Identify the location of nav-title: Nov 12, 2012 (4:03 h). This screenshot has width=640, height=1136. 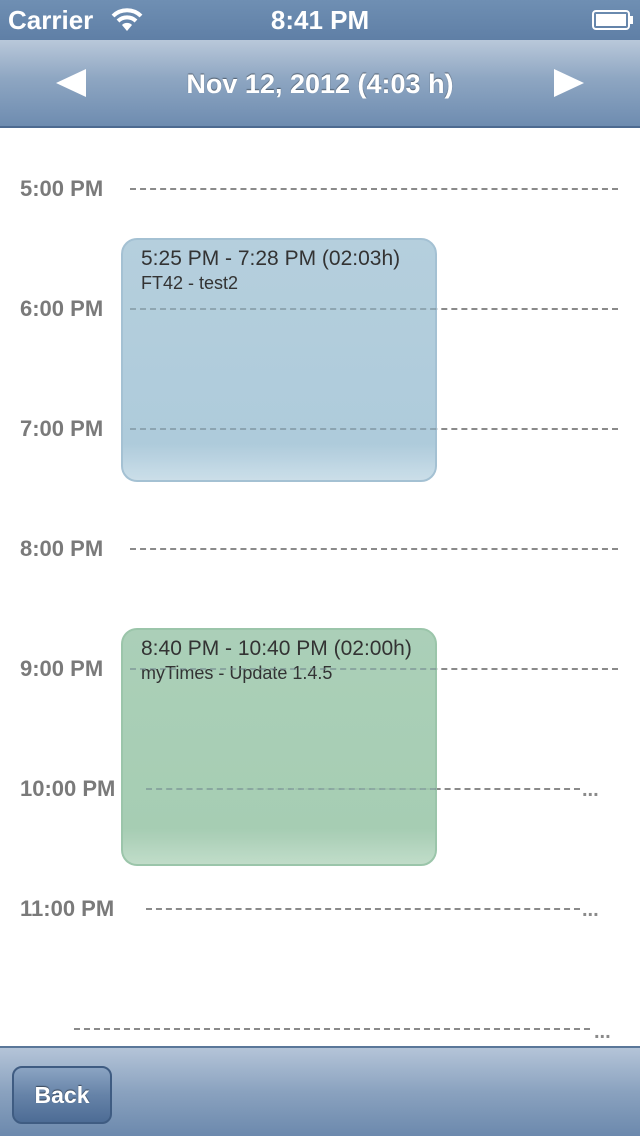
(320, 84).